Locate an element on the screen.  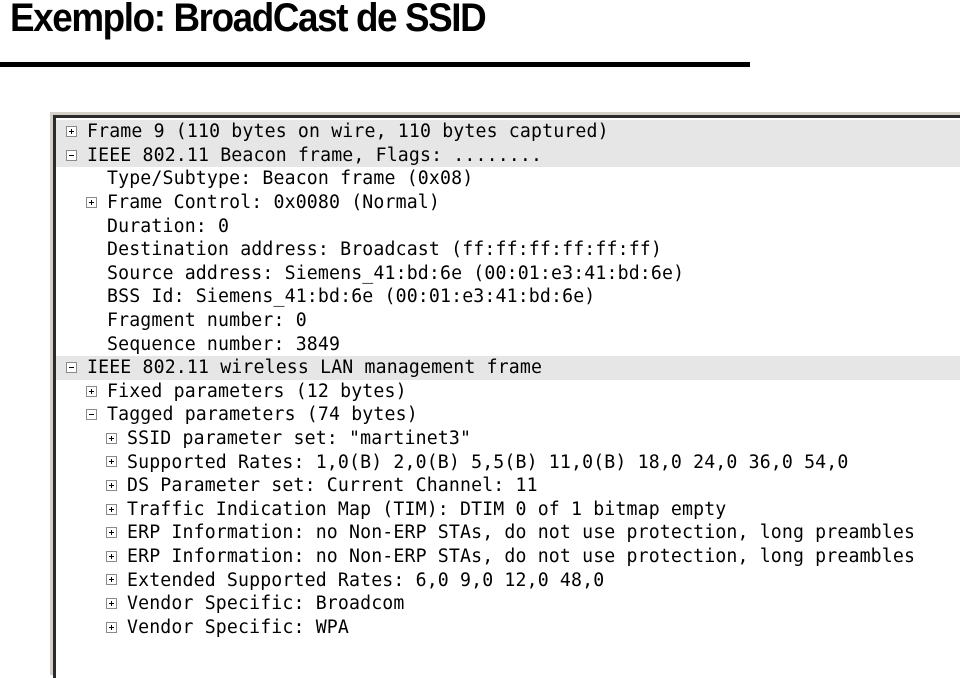
tree-row-label: Frame Control: 0x0080 (Normal) is located at coordinates (273, 203).